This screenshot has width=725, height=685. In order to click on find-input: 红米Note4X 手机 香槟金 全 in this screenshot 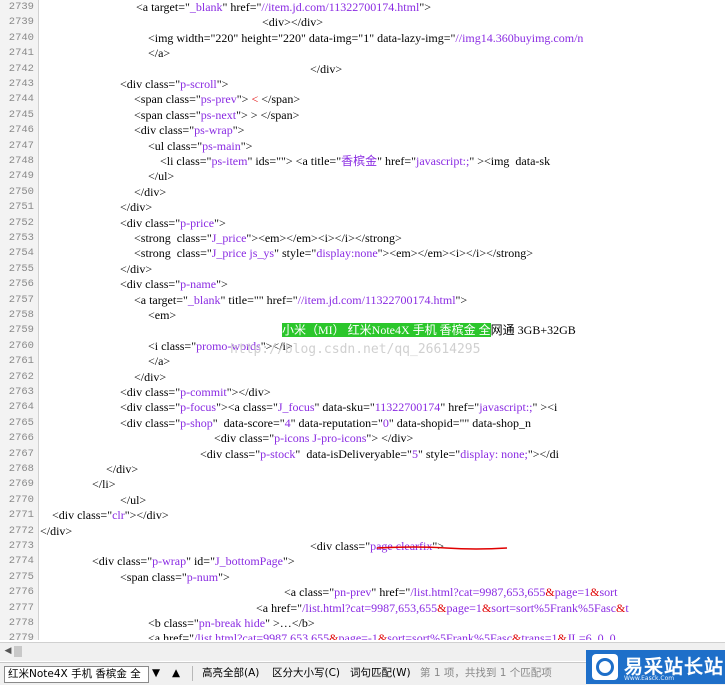, I will do `click(76, 674)`.